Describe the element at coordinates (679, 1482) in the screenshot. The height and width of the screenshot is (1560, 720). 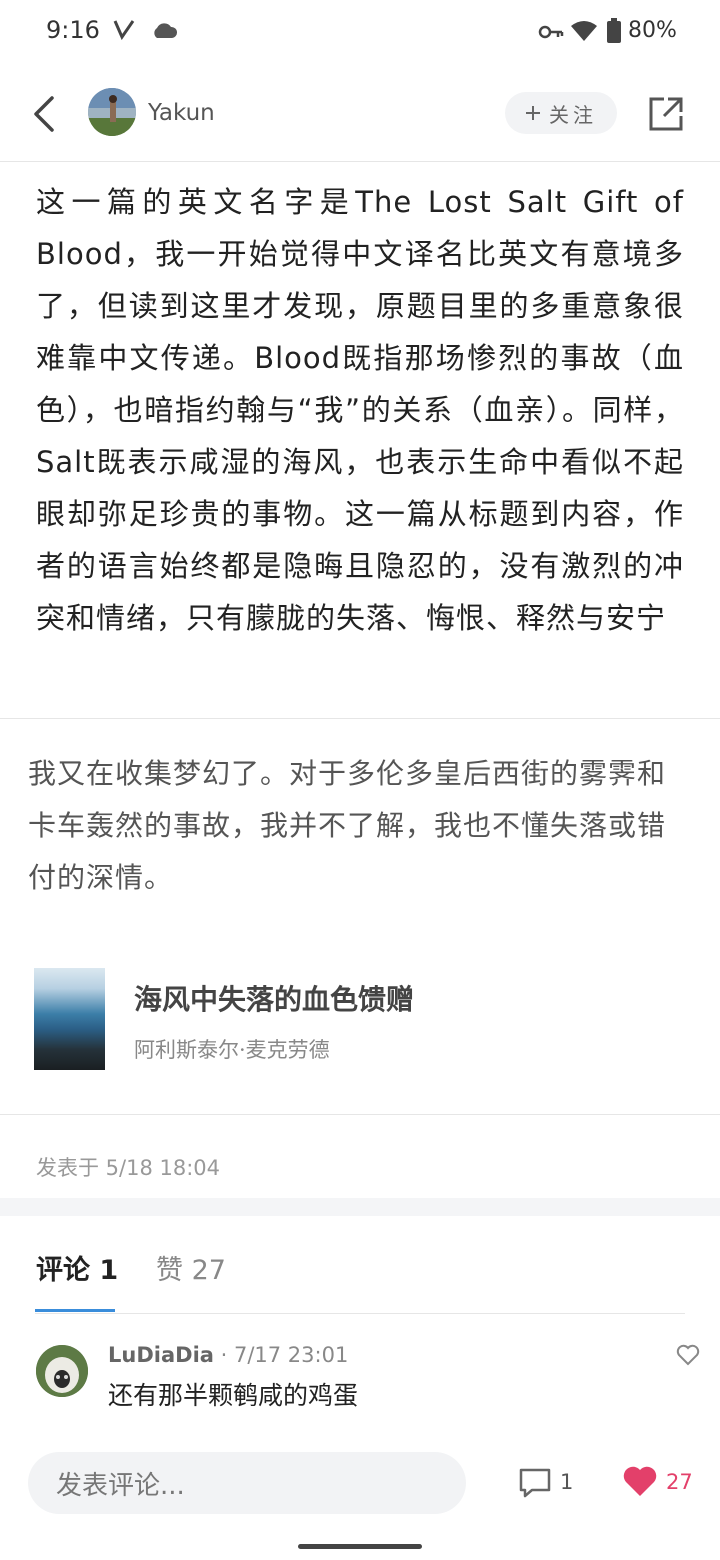
I see `likes-count: 27` at that location.